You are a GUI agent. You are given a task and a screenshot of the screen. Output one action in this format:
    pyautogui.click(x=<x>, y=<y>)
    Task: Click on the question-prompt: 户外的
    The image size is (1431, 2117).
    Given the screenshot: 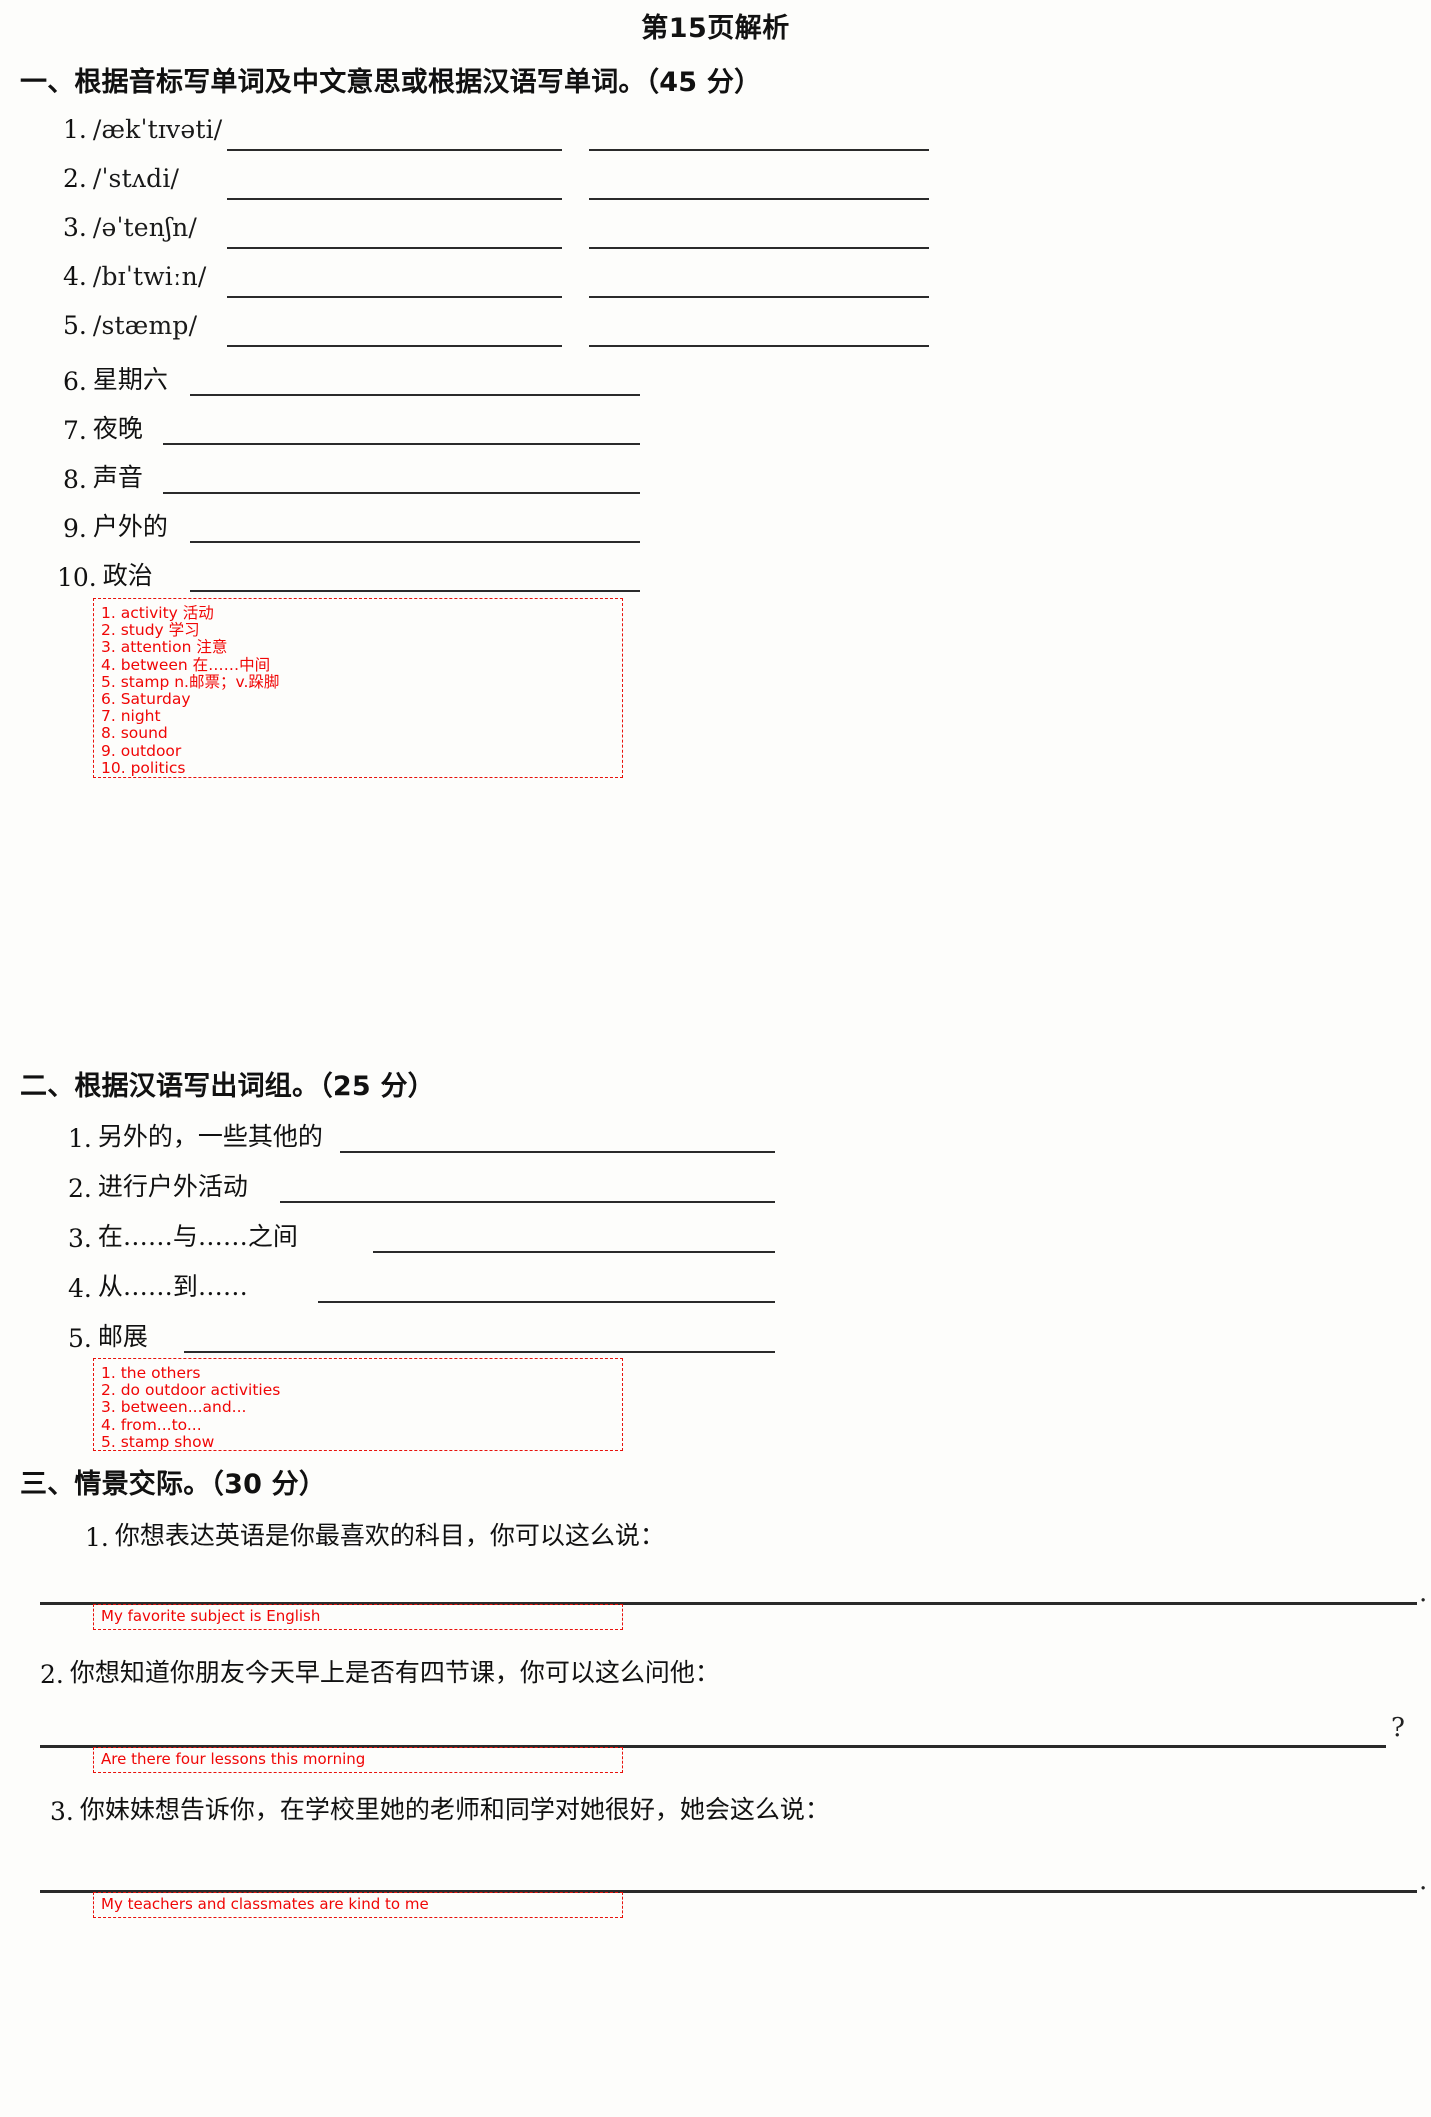 What is the action you would take?
    pyautogui.click(x=130, y=526)
    